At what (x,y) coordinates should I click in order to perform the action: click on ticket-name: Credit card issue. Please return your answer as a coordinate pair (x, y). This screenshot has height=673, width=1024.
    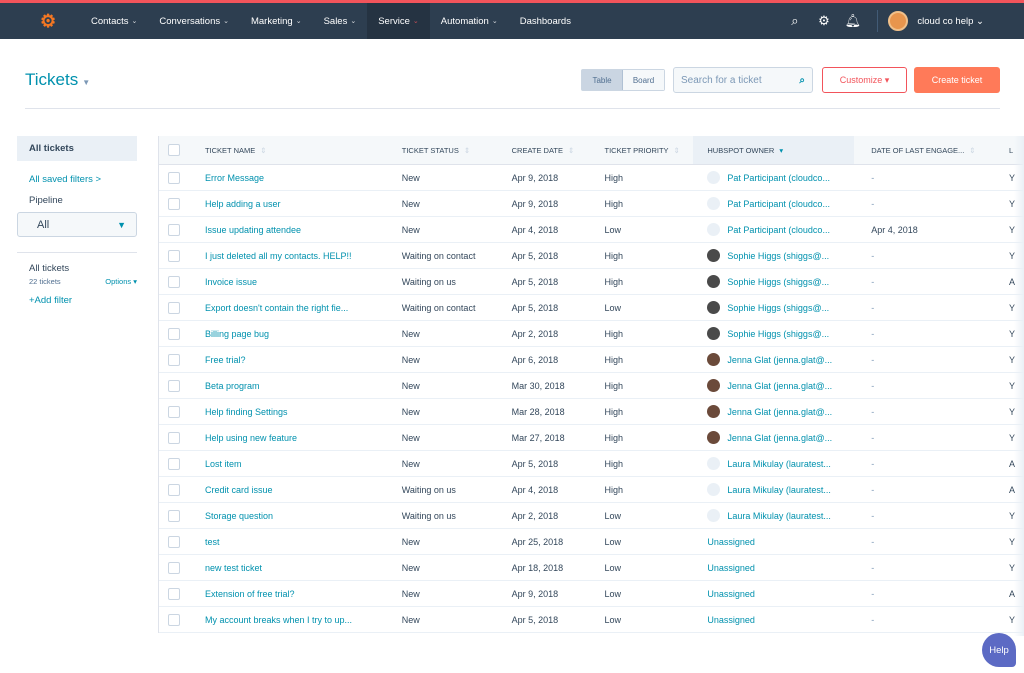
    Looking at the image, I should click on (239, 490).